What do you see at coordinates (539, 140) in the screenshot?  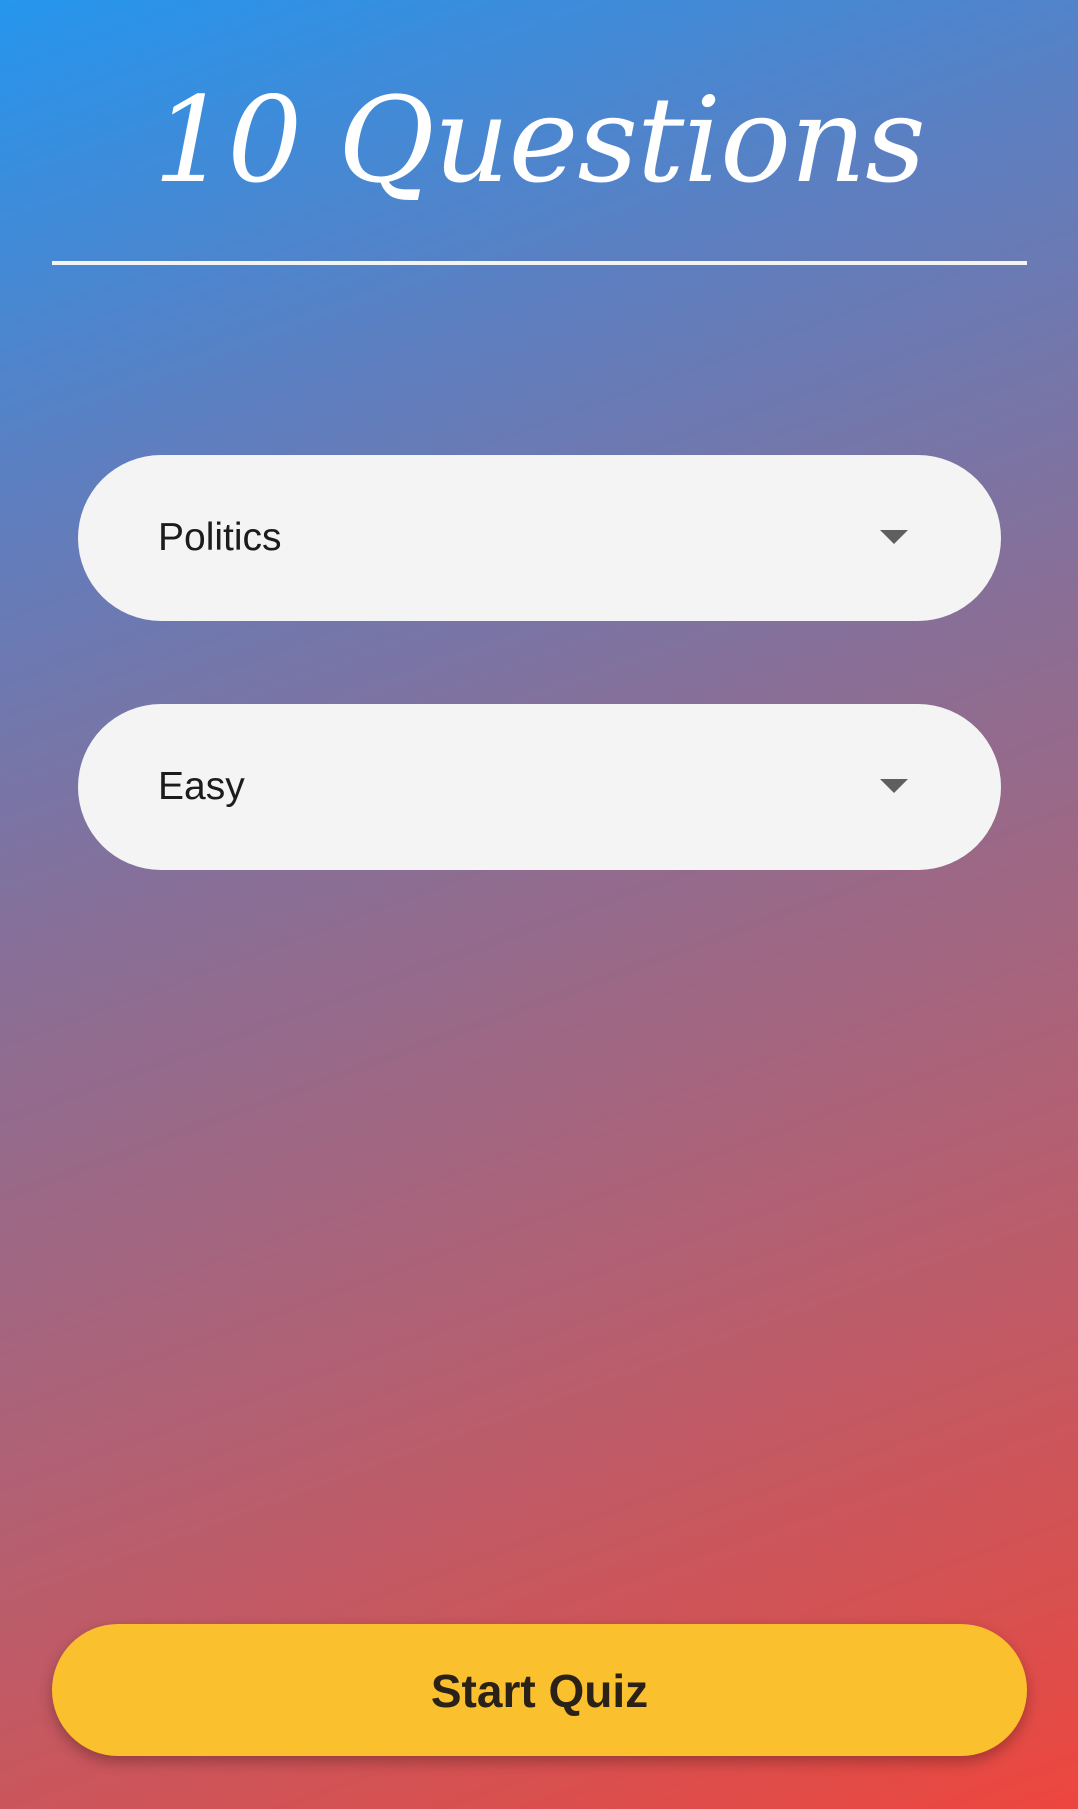 I see `page-title: 10 Questions` at bounding box center [539, 140].